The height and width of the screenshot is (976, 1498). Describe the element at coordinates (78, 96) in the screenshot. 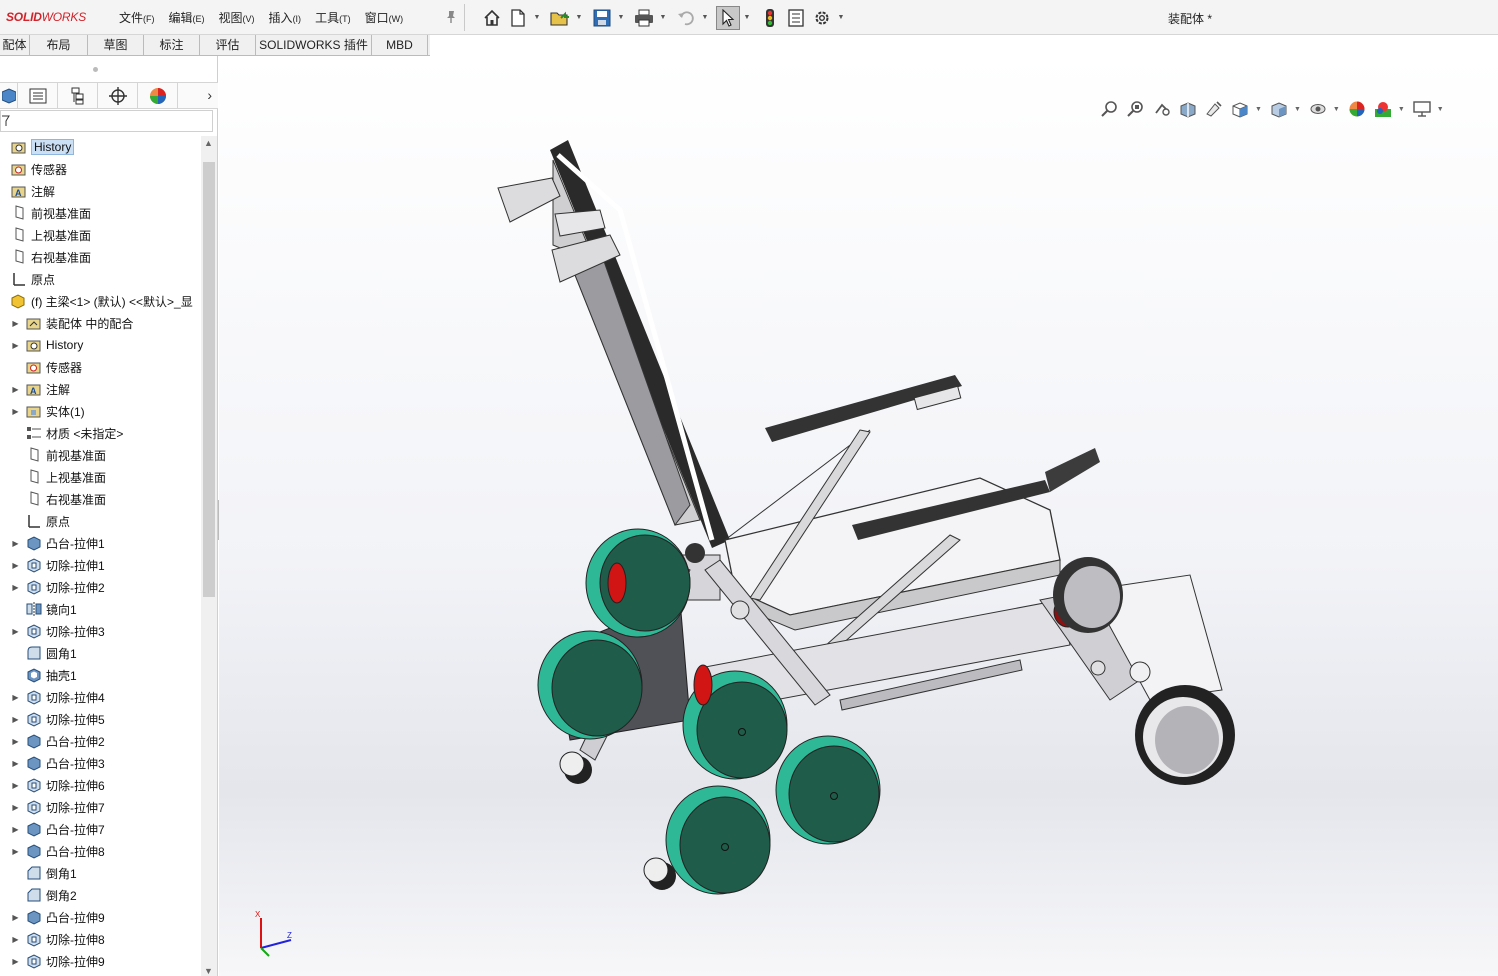

I see `configuration-manager-icon` at that location.